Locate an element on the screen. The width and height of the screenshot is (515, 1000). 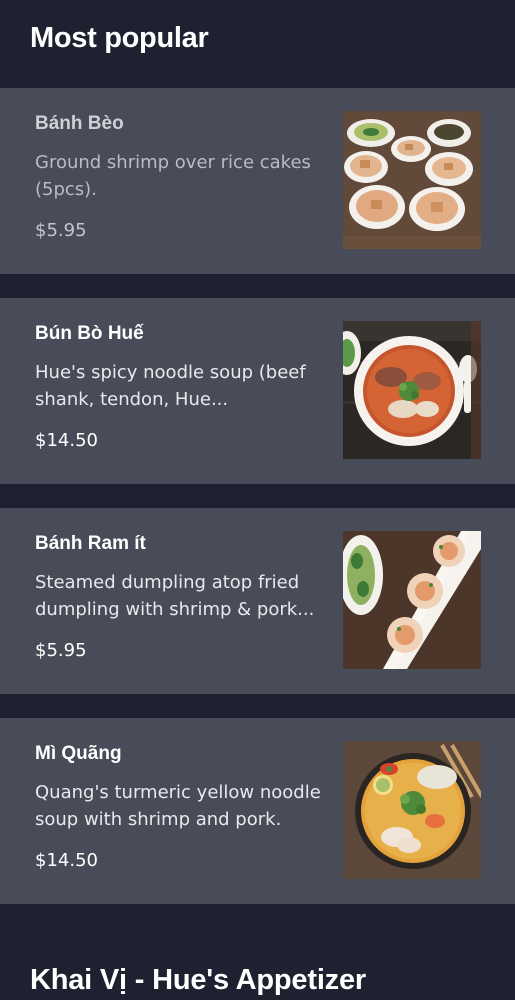
item-name: Bún Bò Huế is located at coordinates (89, 333).